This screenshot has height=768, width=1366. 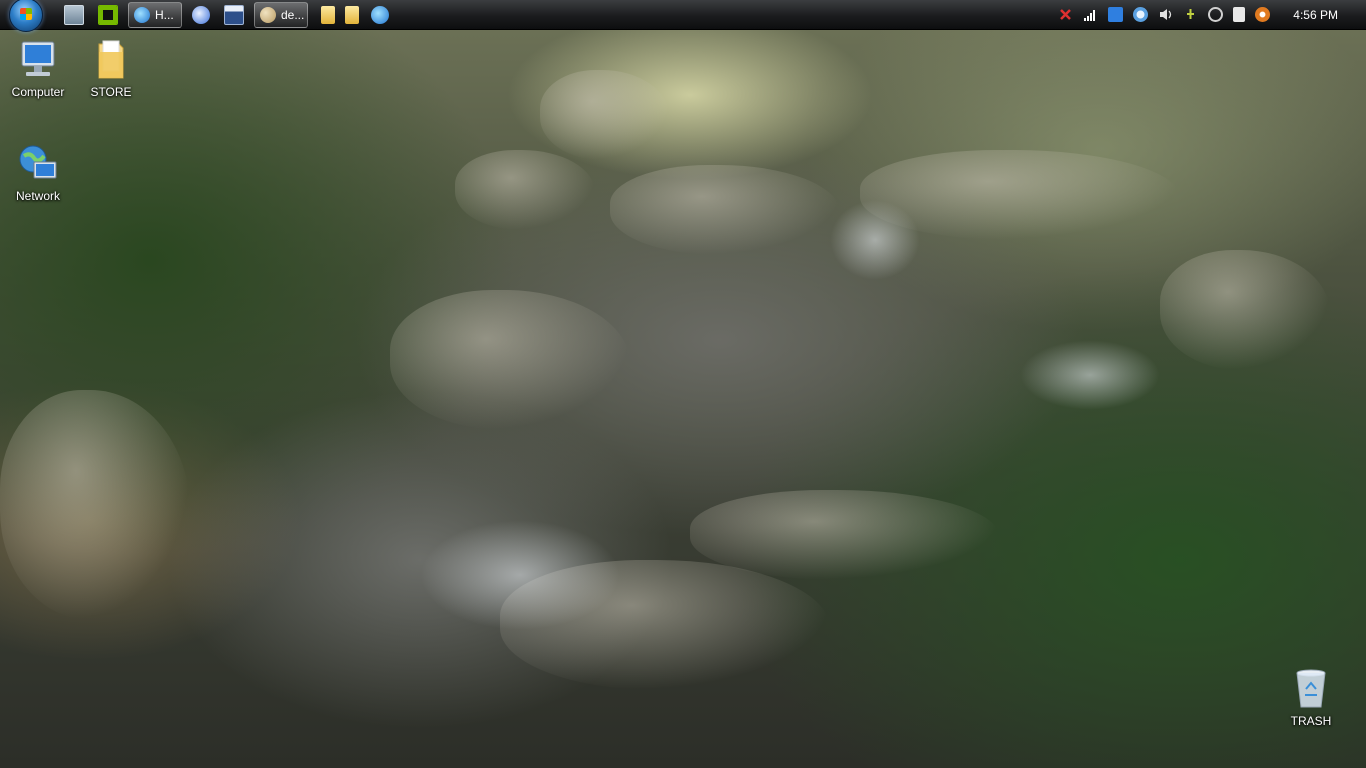 What do you see at coordinates (1116, 14) in the screenshot?
I see `bluetooth-icon` at bounding box center [1116, 14].